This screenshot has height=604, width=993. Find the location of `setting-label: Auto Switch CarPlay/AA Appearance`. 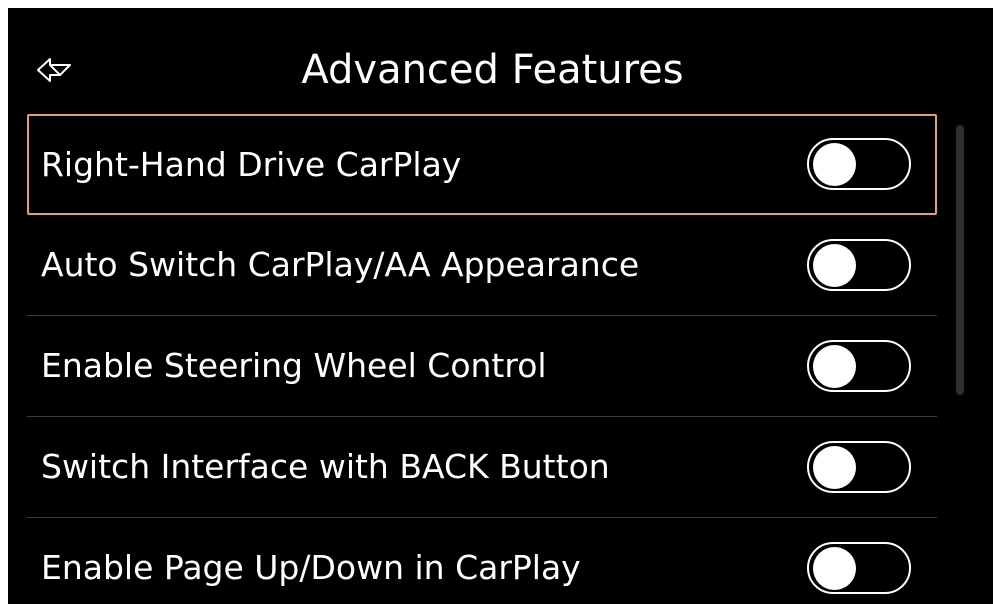

setting-label: Auto Switch CarPlay/AA Appearance is located at coordinates (340, 264).